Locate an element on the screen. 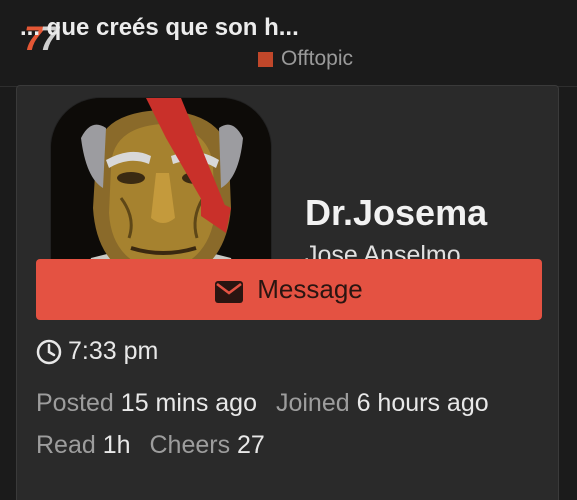 The width and height of the screenshot is (577, 500). stat-joined-label: Joined is located at coordinates (312, 403).